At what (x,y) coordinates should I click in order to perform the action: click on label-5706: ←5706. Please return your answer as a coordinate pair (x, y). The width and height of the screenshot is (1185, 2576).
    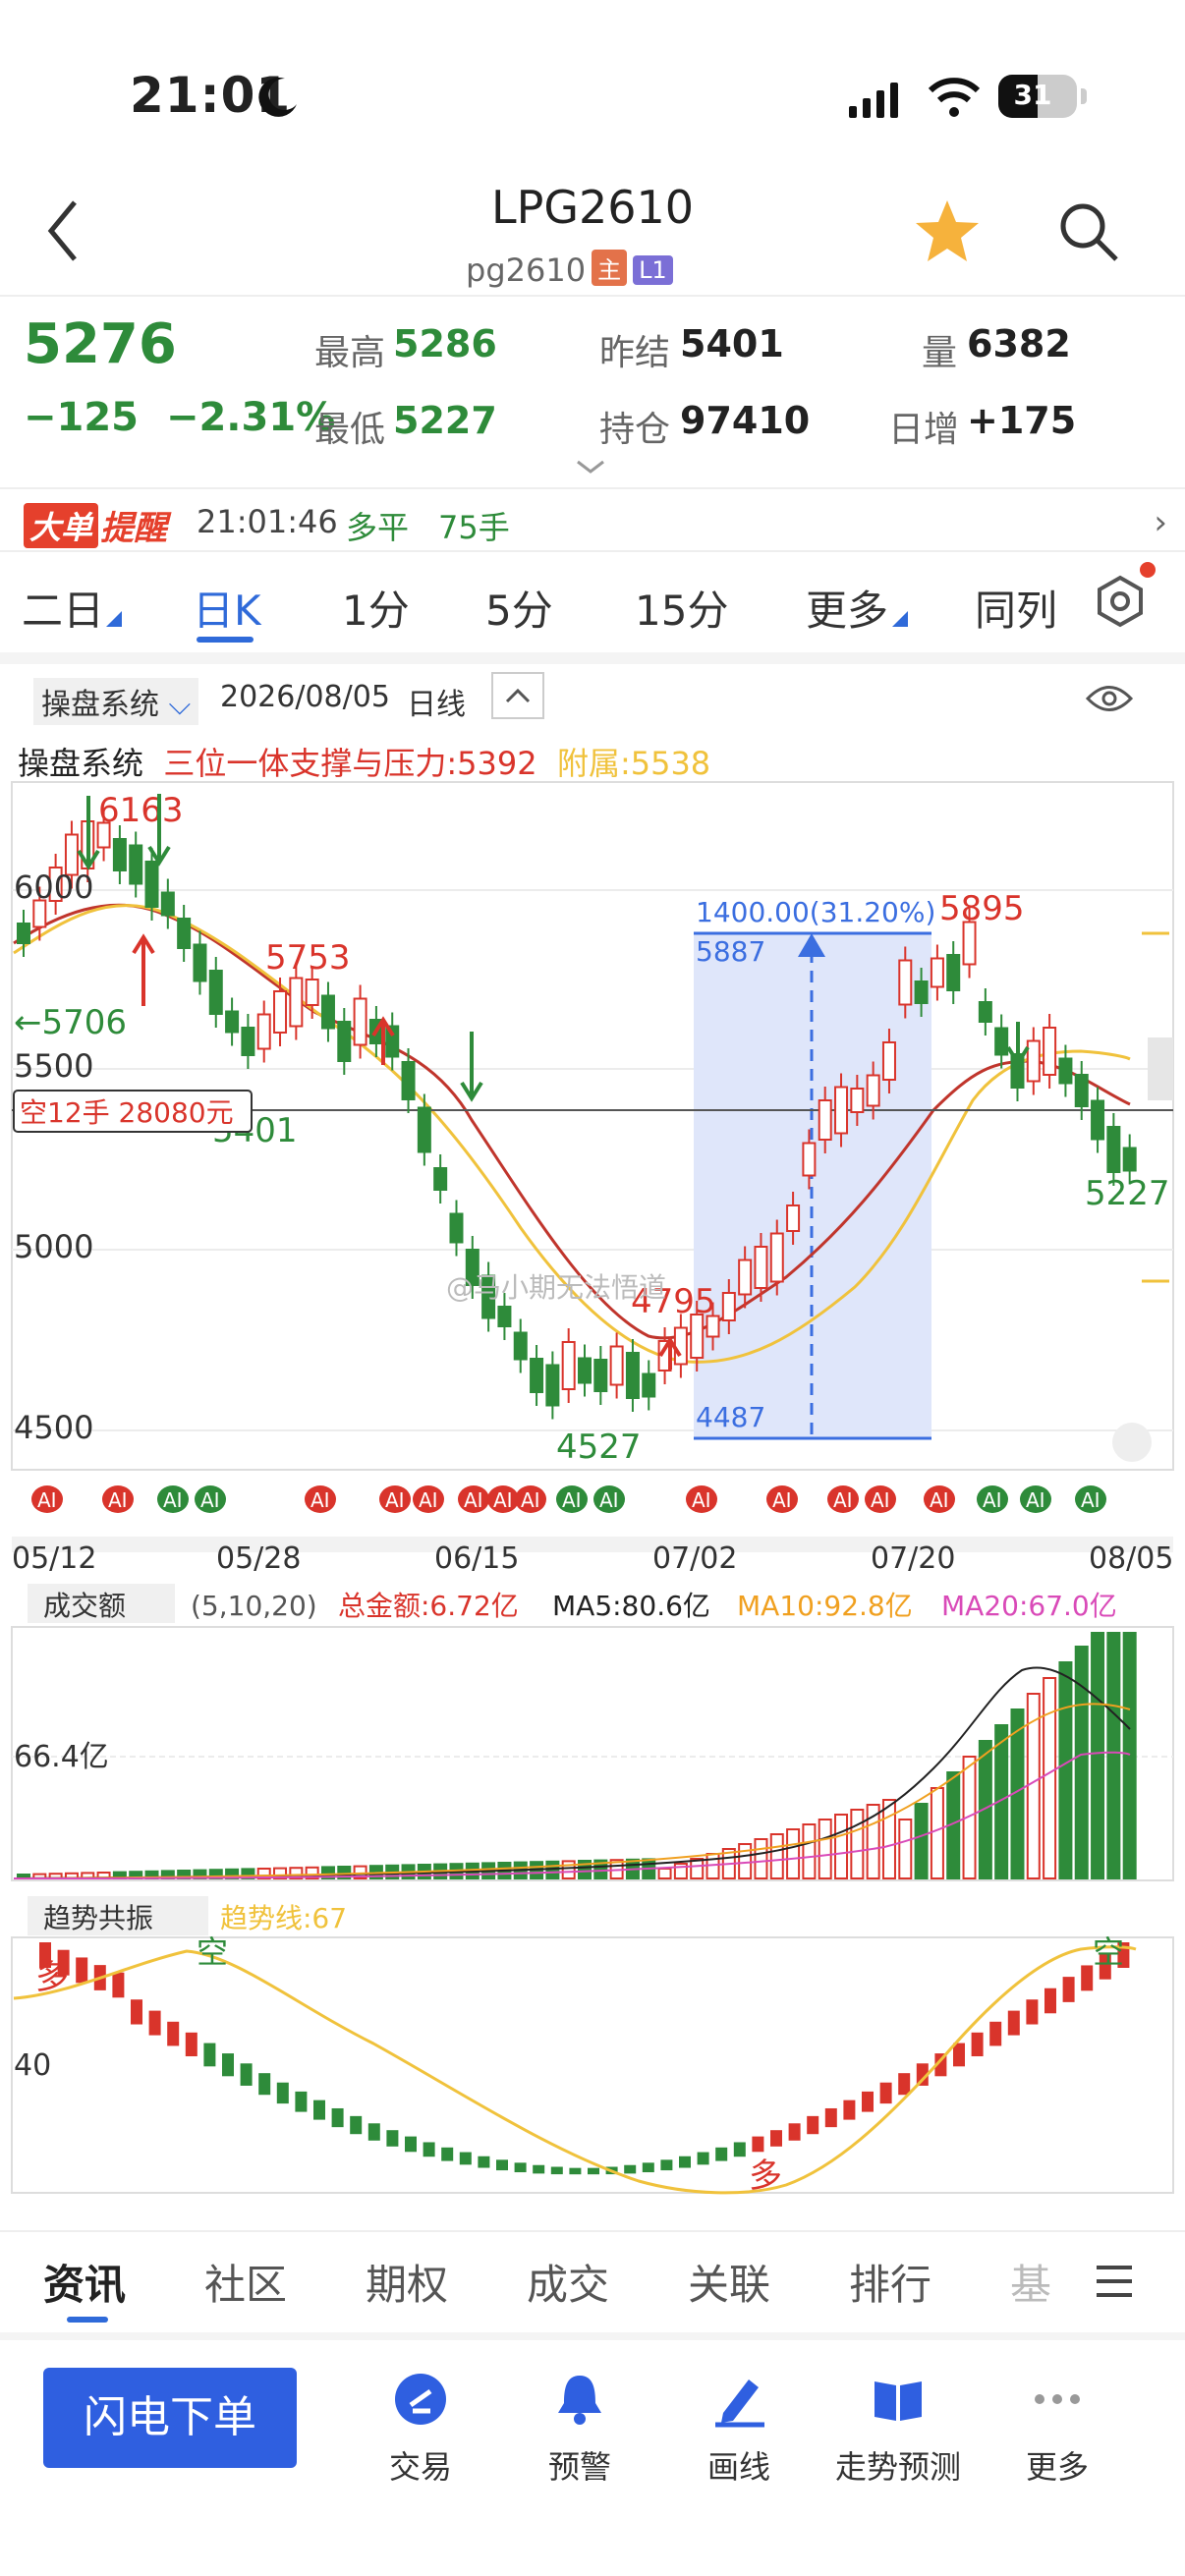
    Looking at the image, I should click on (70, 1022).